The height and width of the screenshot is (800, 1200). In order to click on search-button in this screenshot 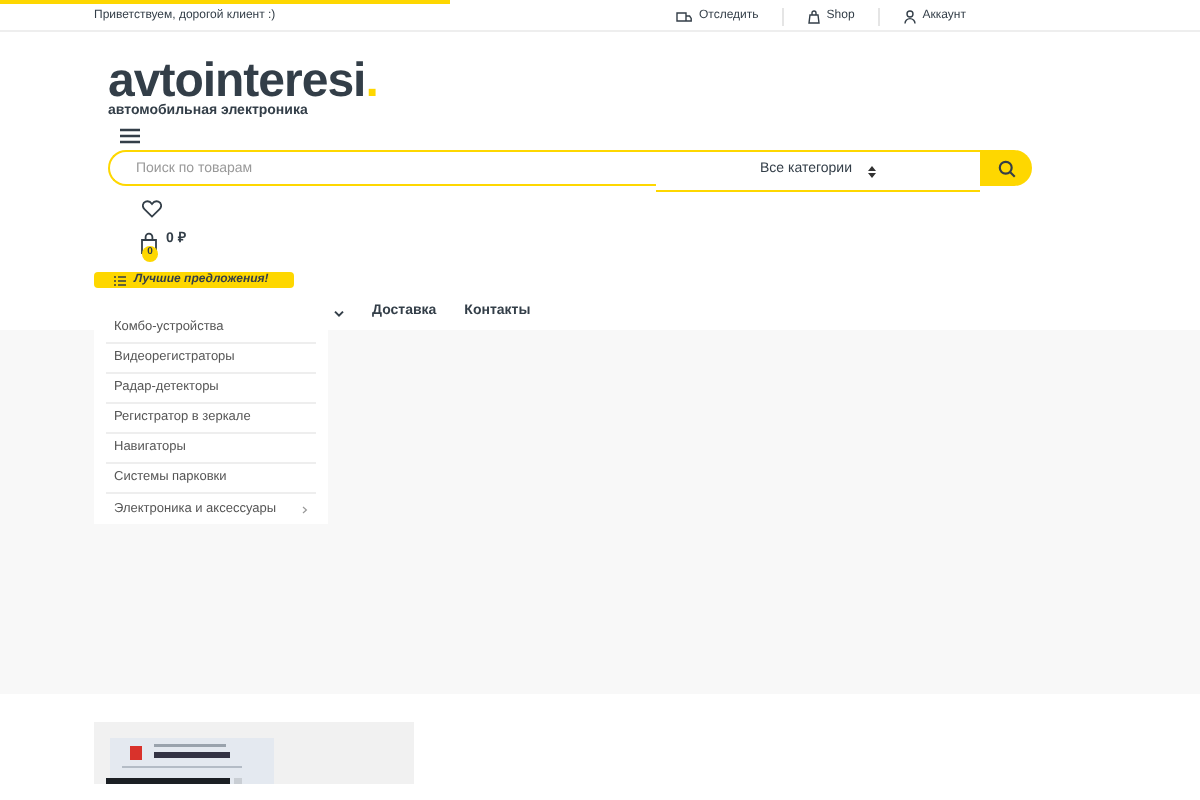, I will do `click(1006, 168)`.